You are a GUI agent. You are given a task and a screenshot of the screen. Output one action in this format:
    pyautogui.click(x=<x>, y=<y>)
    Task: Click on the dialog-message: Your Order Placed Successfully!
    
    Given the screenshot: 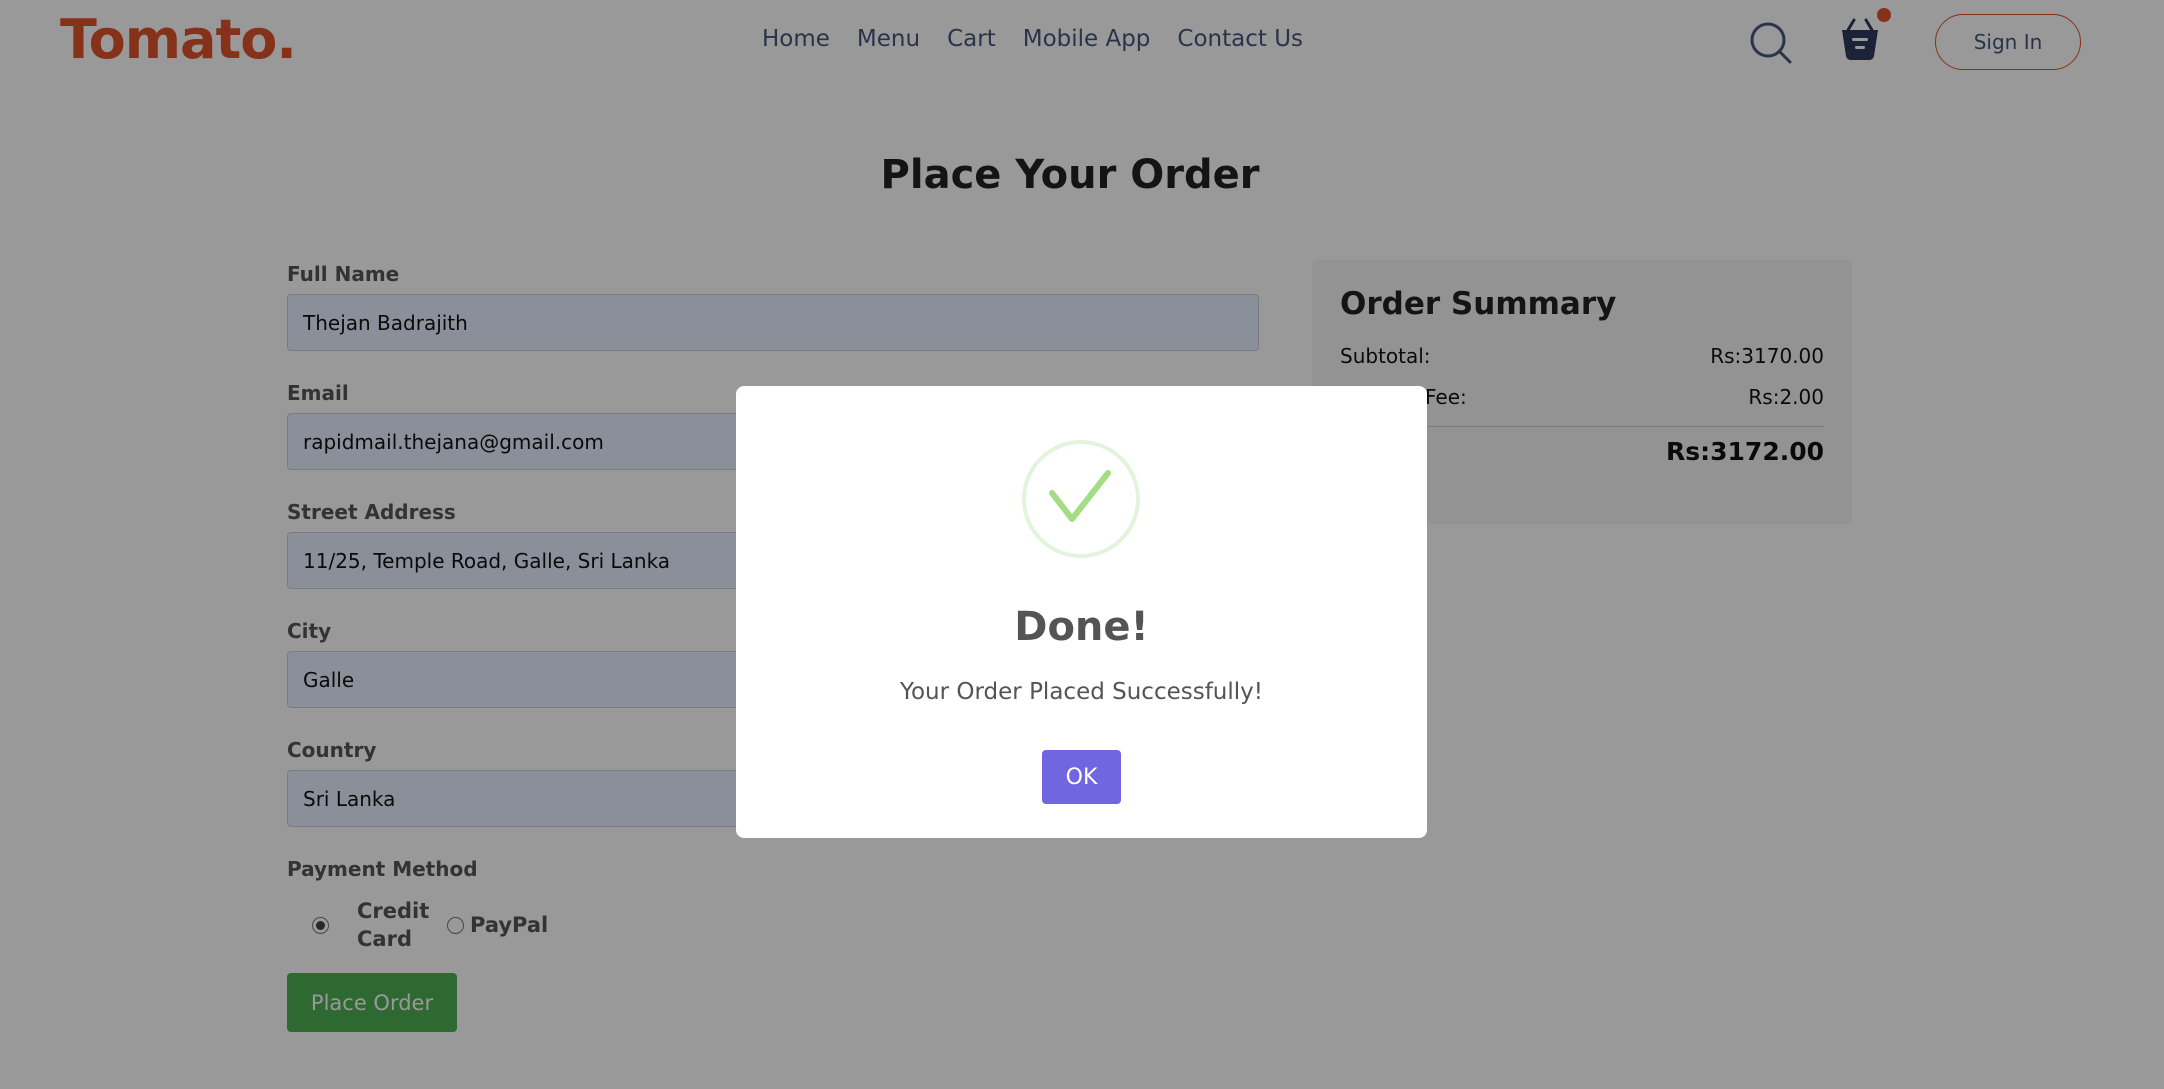 What is the action you would take?
    pyautogui.click(x=1081, y=692)
    